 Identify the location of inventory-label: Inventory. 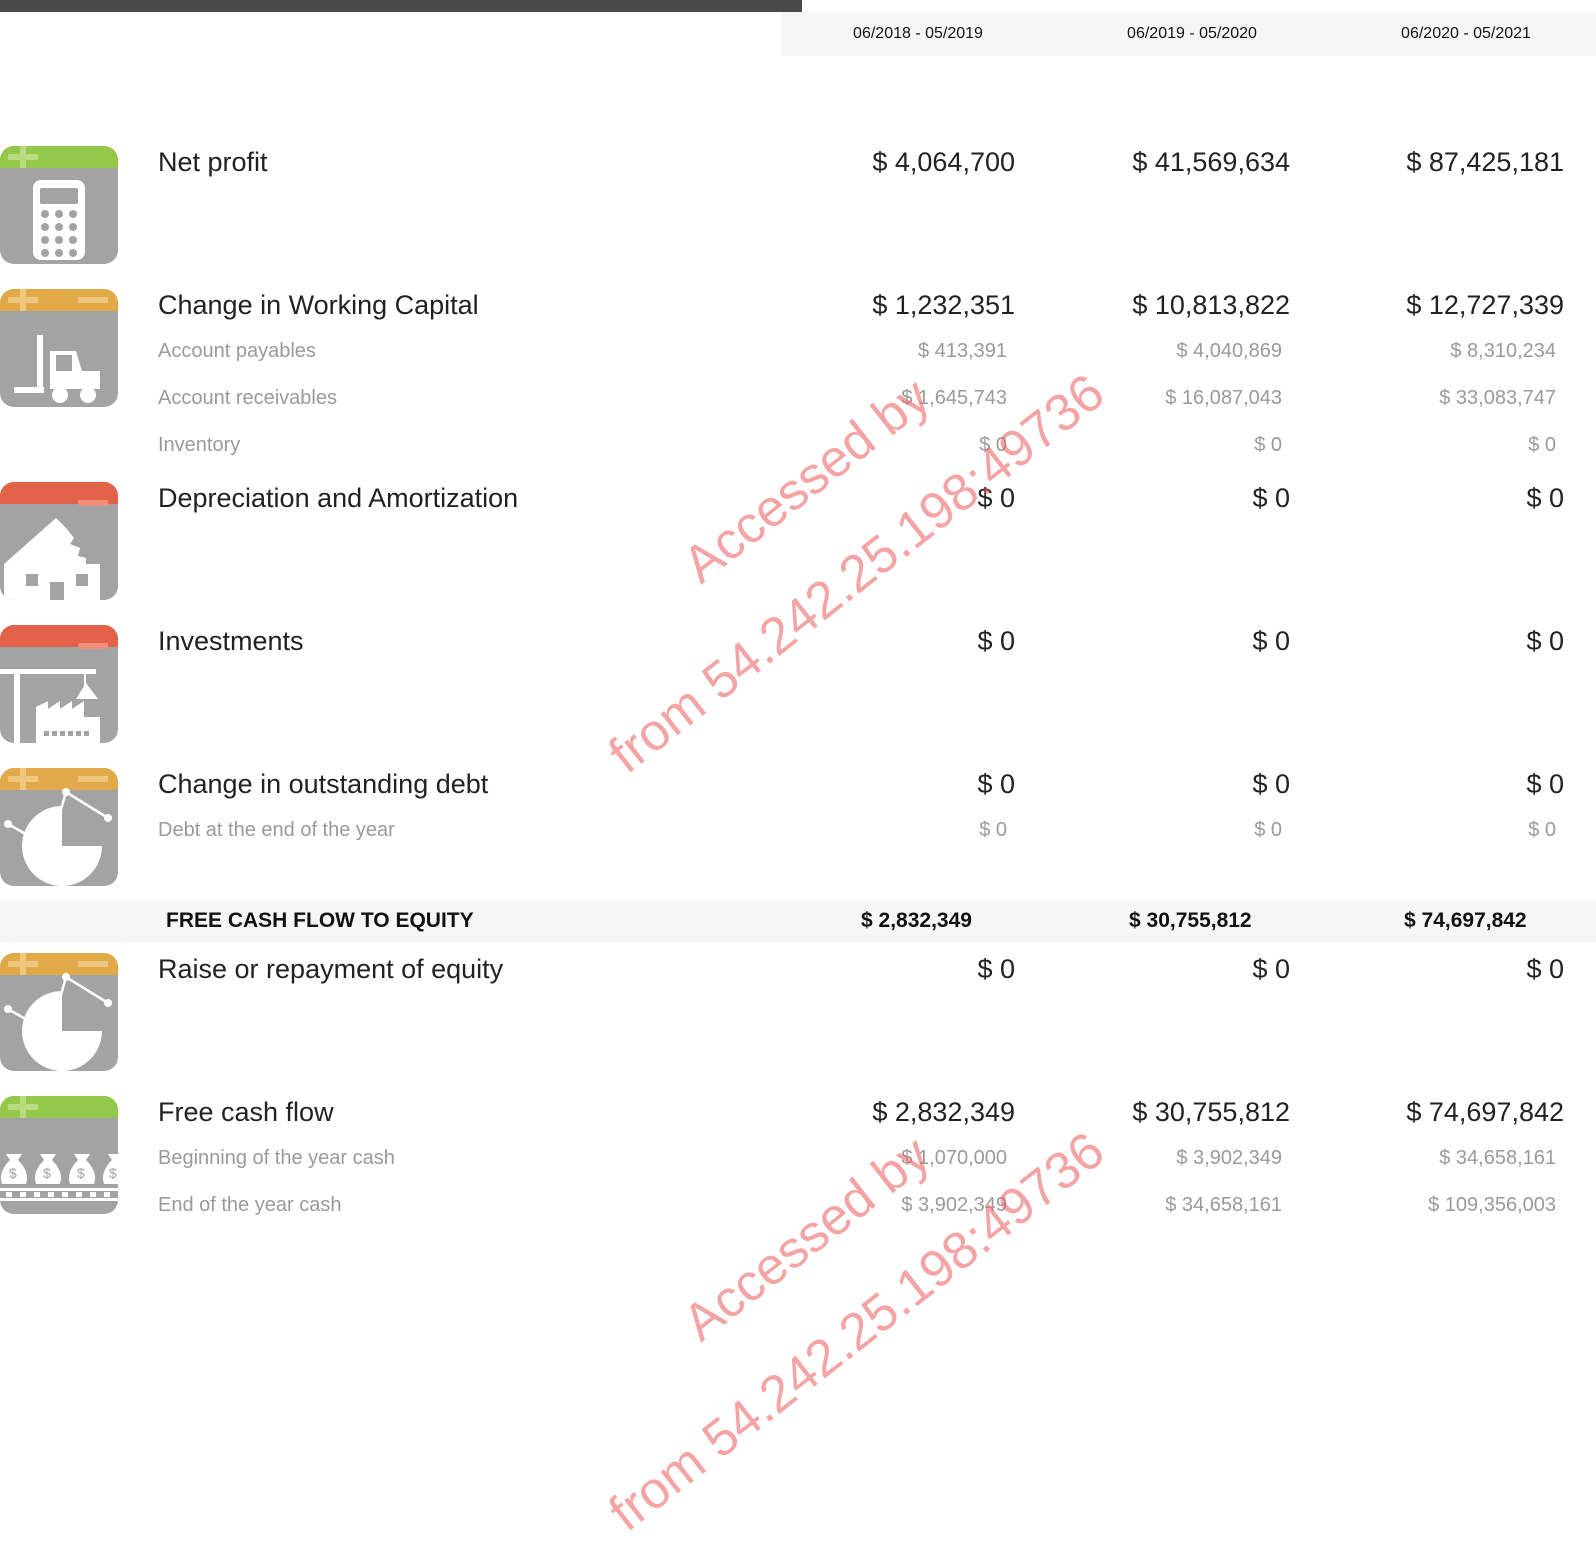
(199, 445).